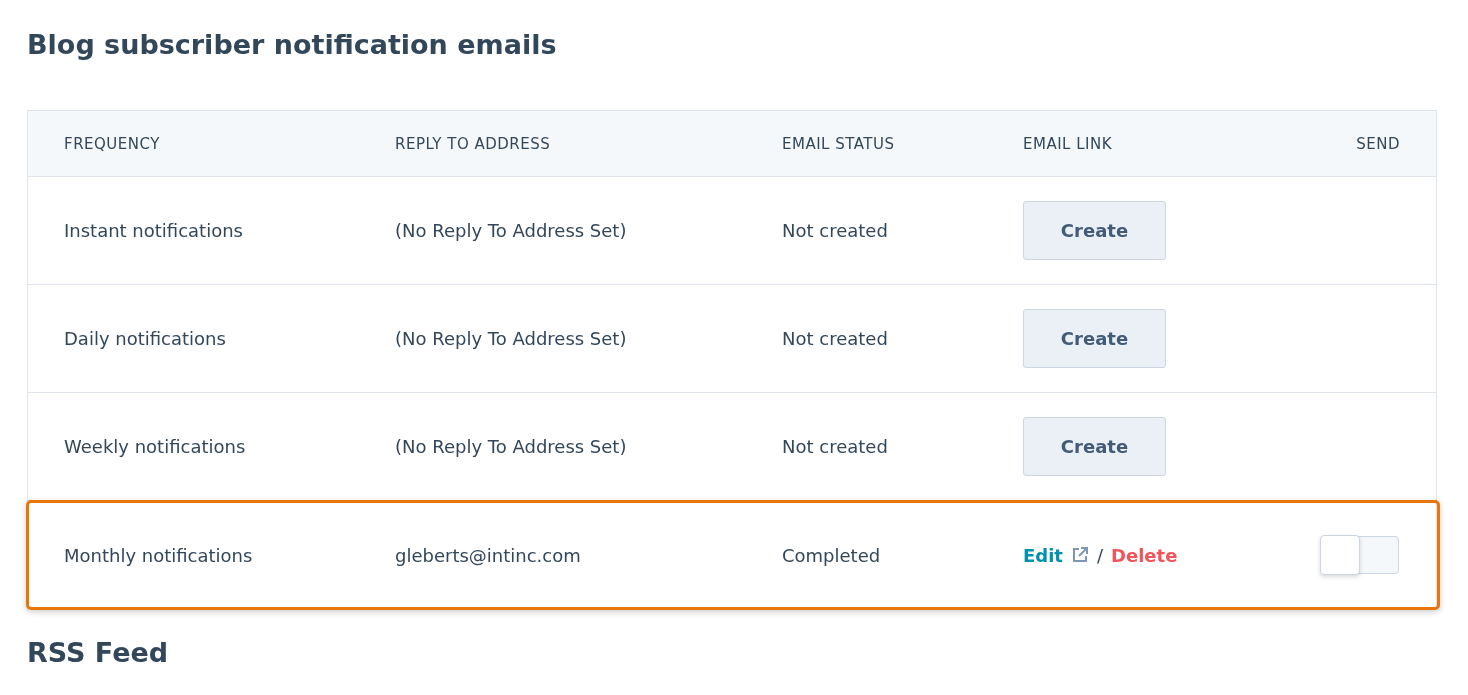 This screenshot has width=1468, height=695. What do you see at coordinates (154, 230) in the screenshot?
I see `table-cell-text: Instant notifications` at bounding box center [154, 230].